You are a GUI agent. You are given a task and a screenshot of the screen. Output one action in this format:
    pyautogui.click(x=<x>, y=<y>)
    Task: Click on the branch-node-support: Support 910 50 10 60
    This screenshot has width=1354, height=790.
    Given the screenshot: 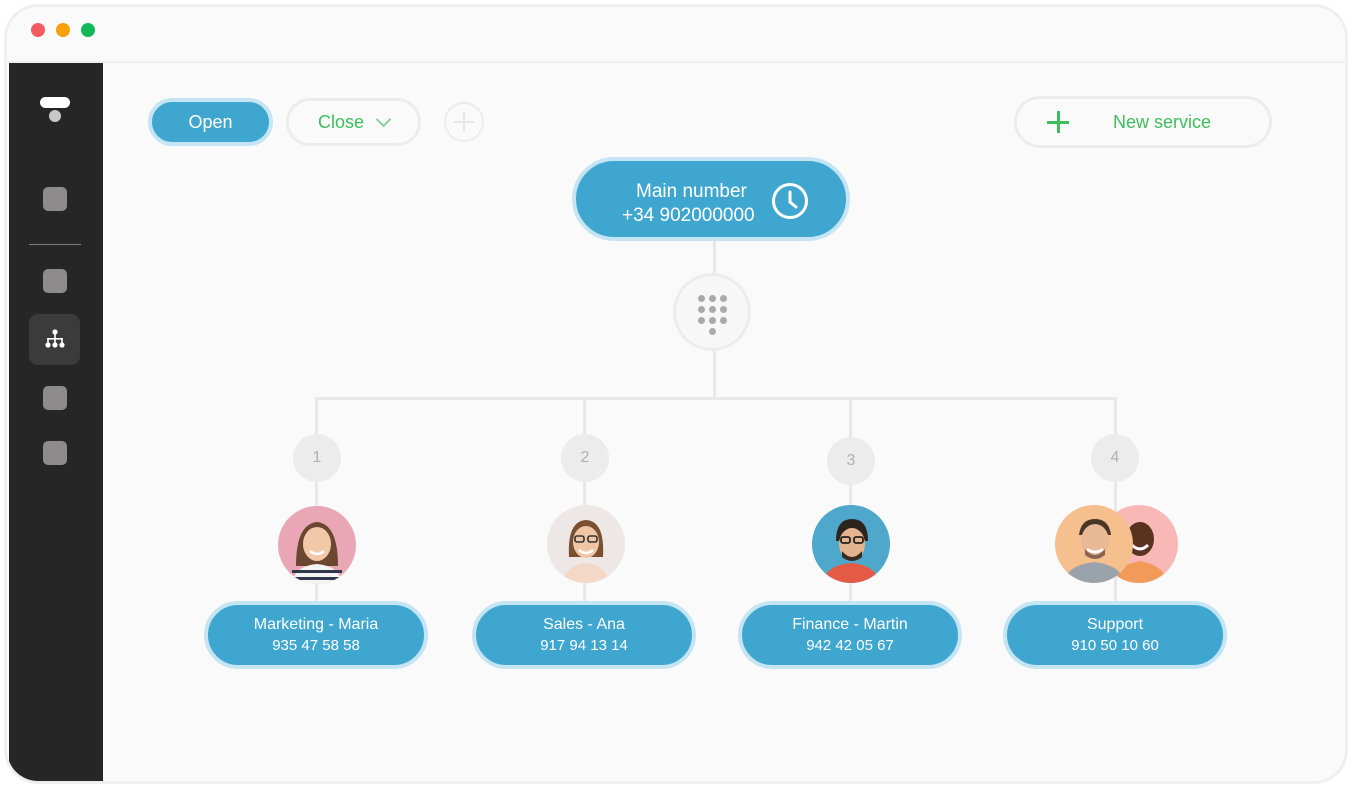 What is the action you would take?
    pyautogui.click(x=1115, y=635)
    